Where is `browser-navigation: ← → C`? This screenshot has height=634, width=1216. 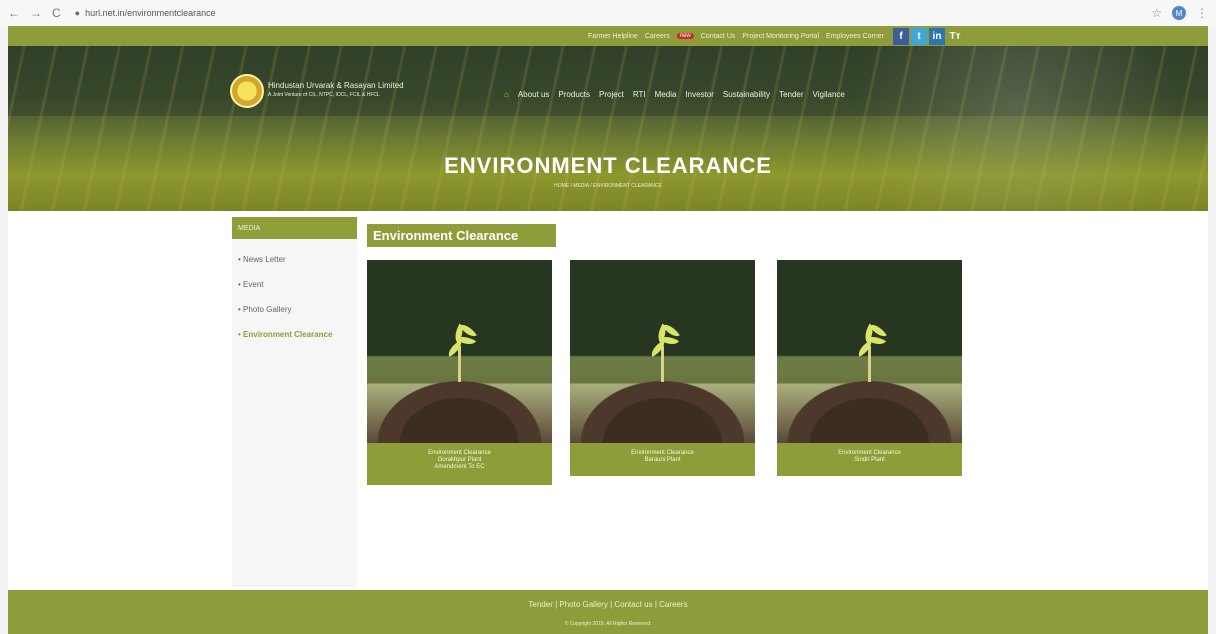
browser-navigation: ← → C is located at coordinates (34, 13).